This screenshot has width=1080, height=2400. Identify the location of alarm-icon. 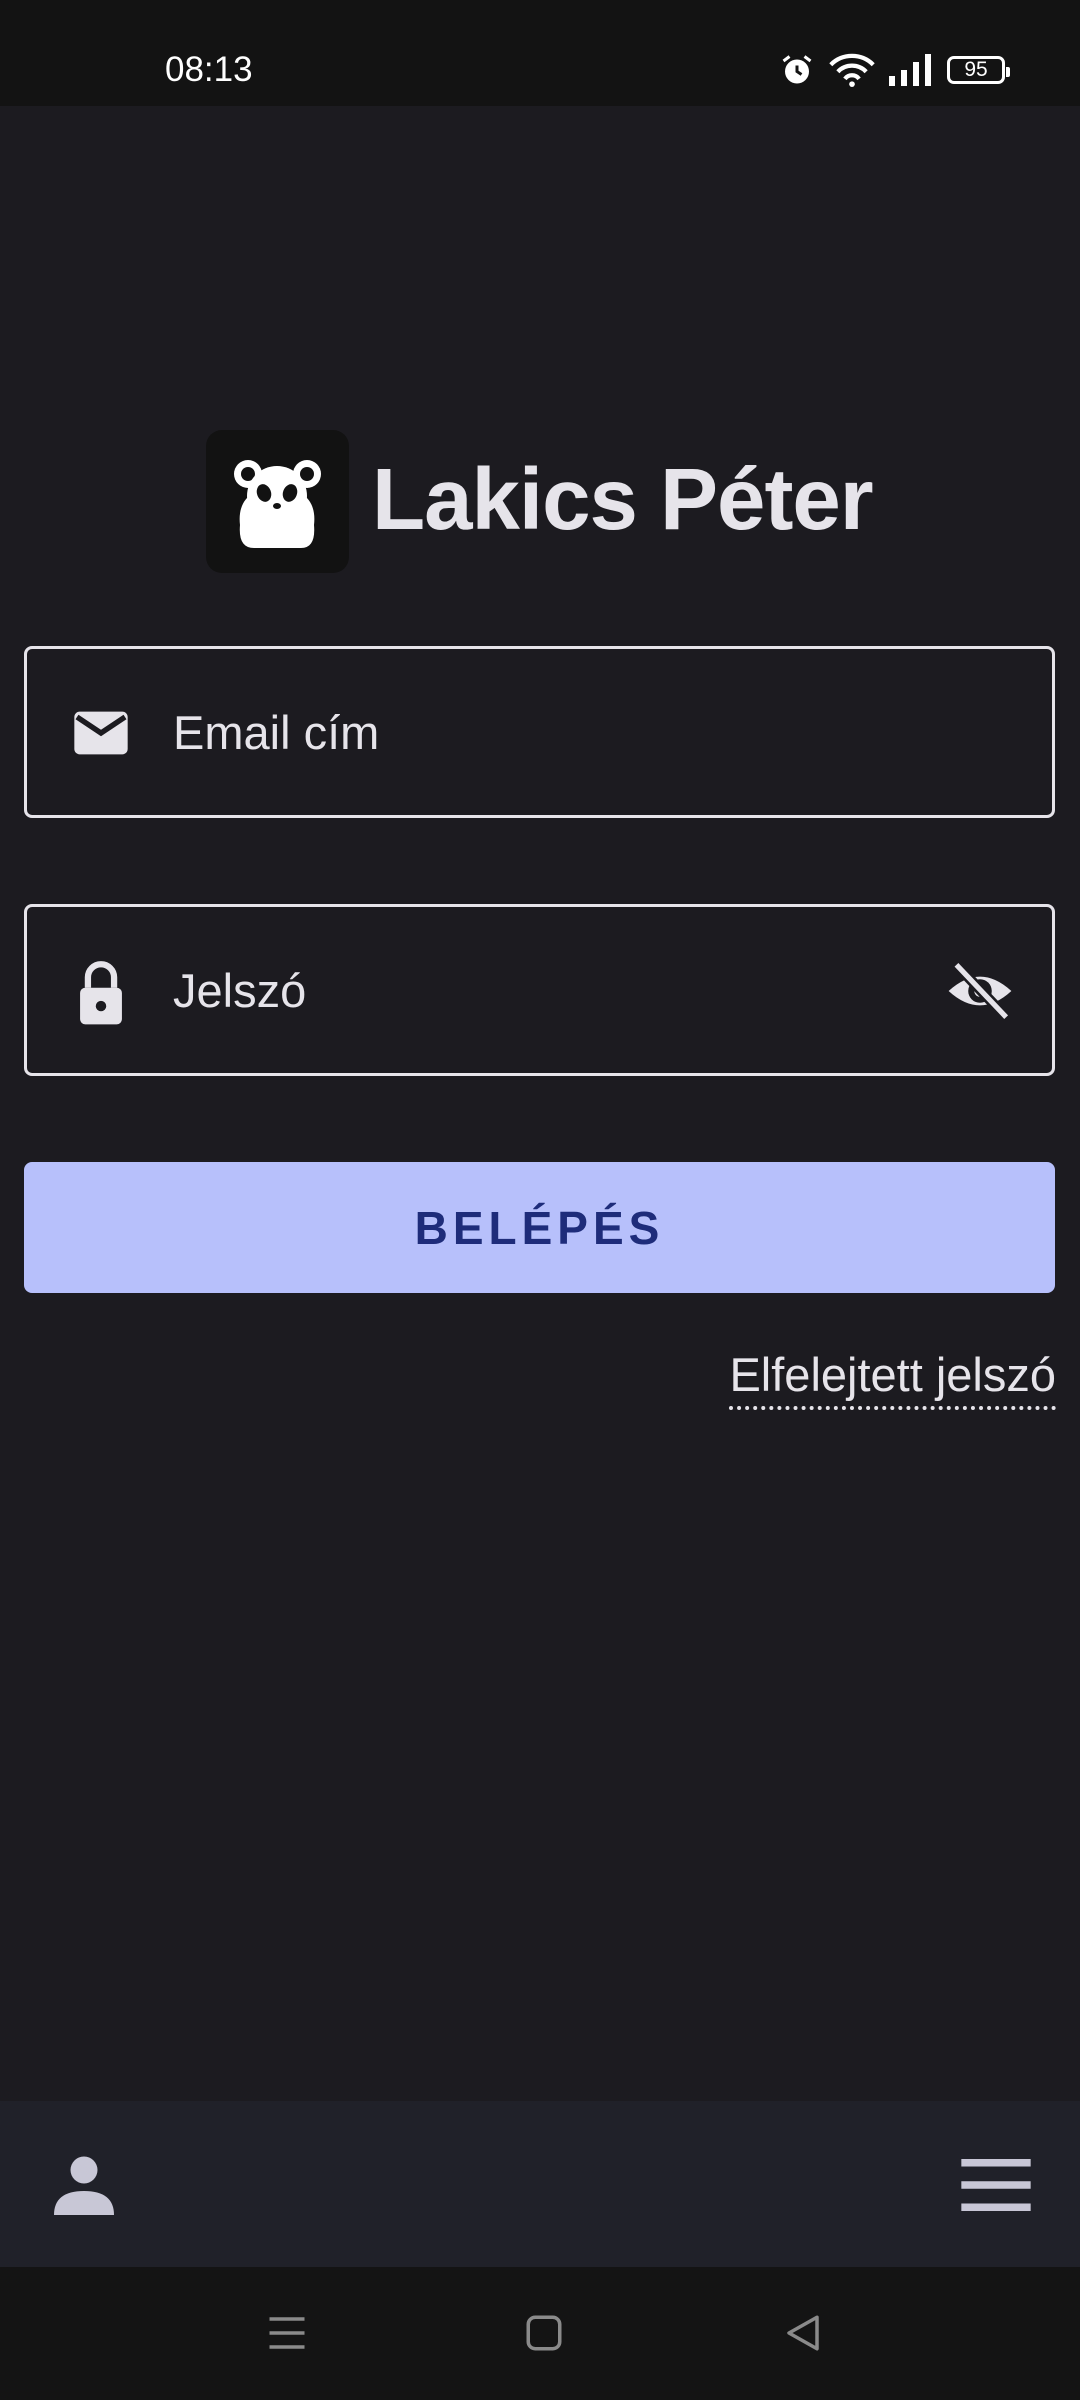
(797, 69).